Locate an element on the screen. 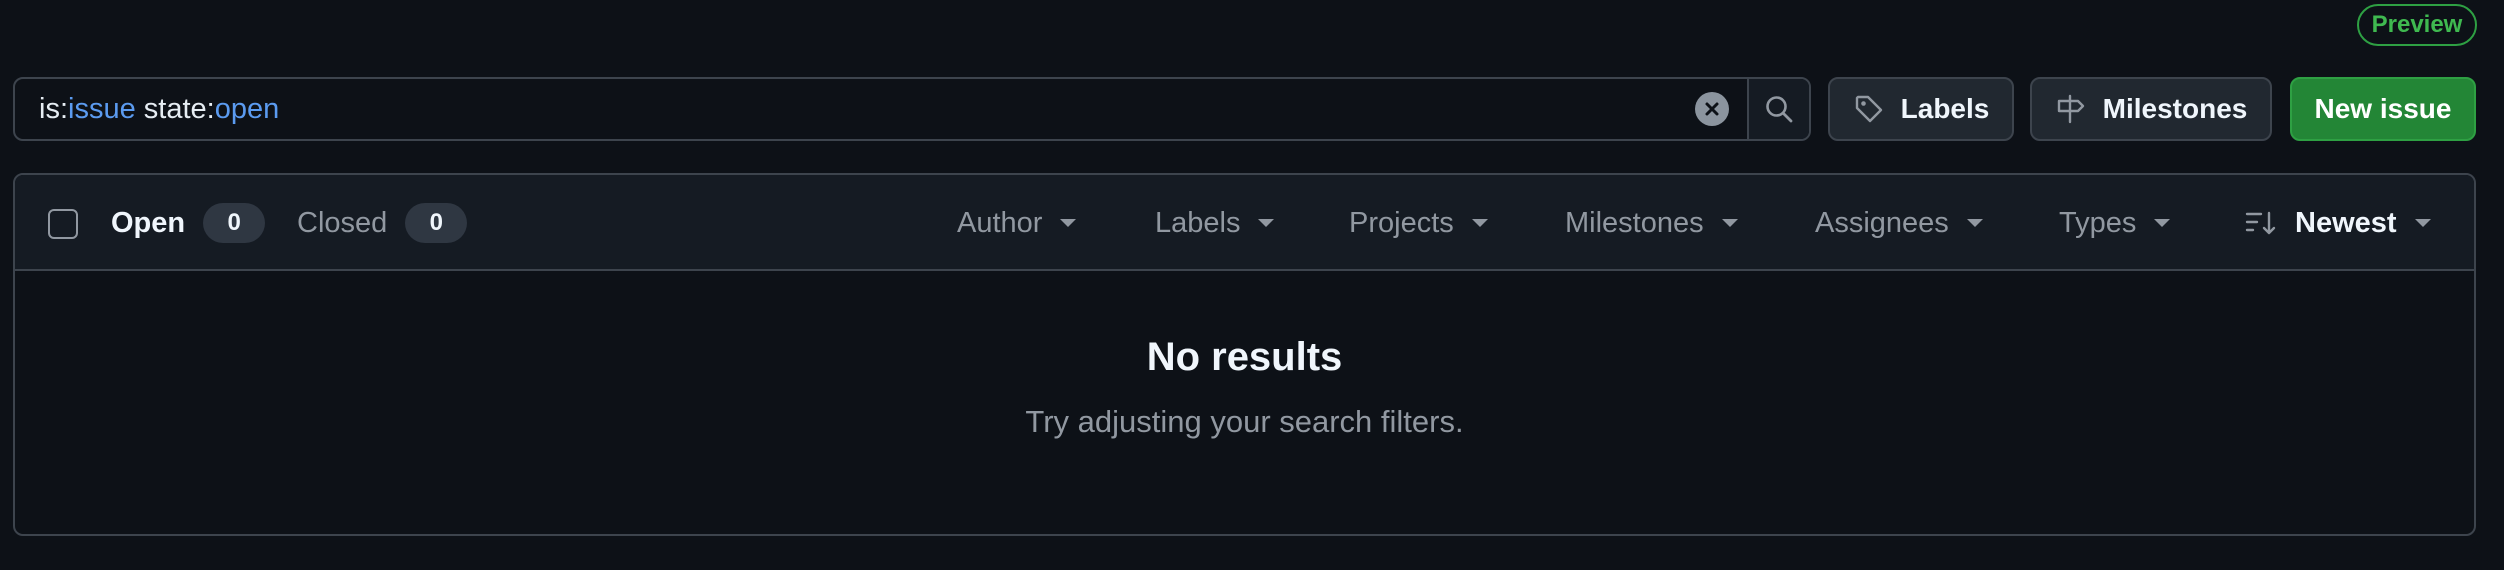 The width and height of the screenshot is (2504, 570). filter-author: Author is located at coordinates (1017, 223).